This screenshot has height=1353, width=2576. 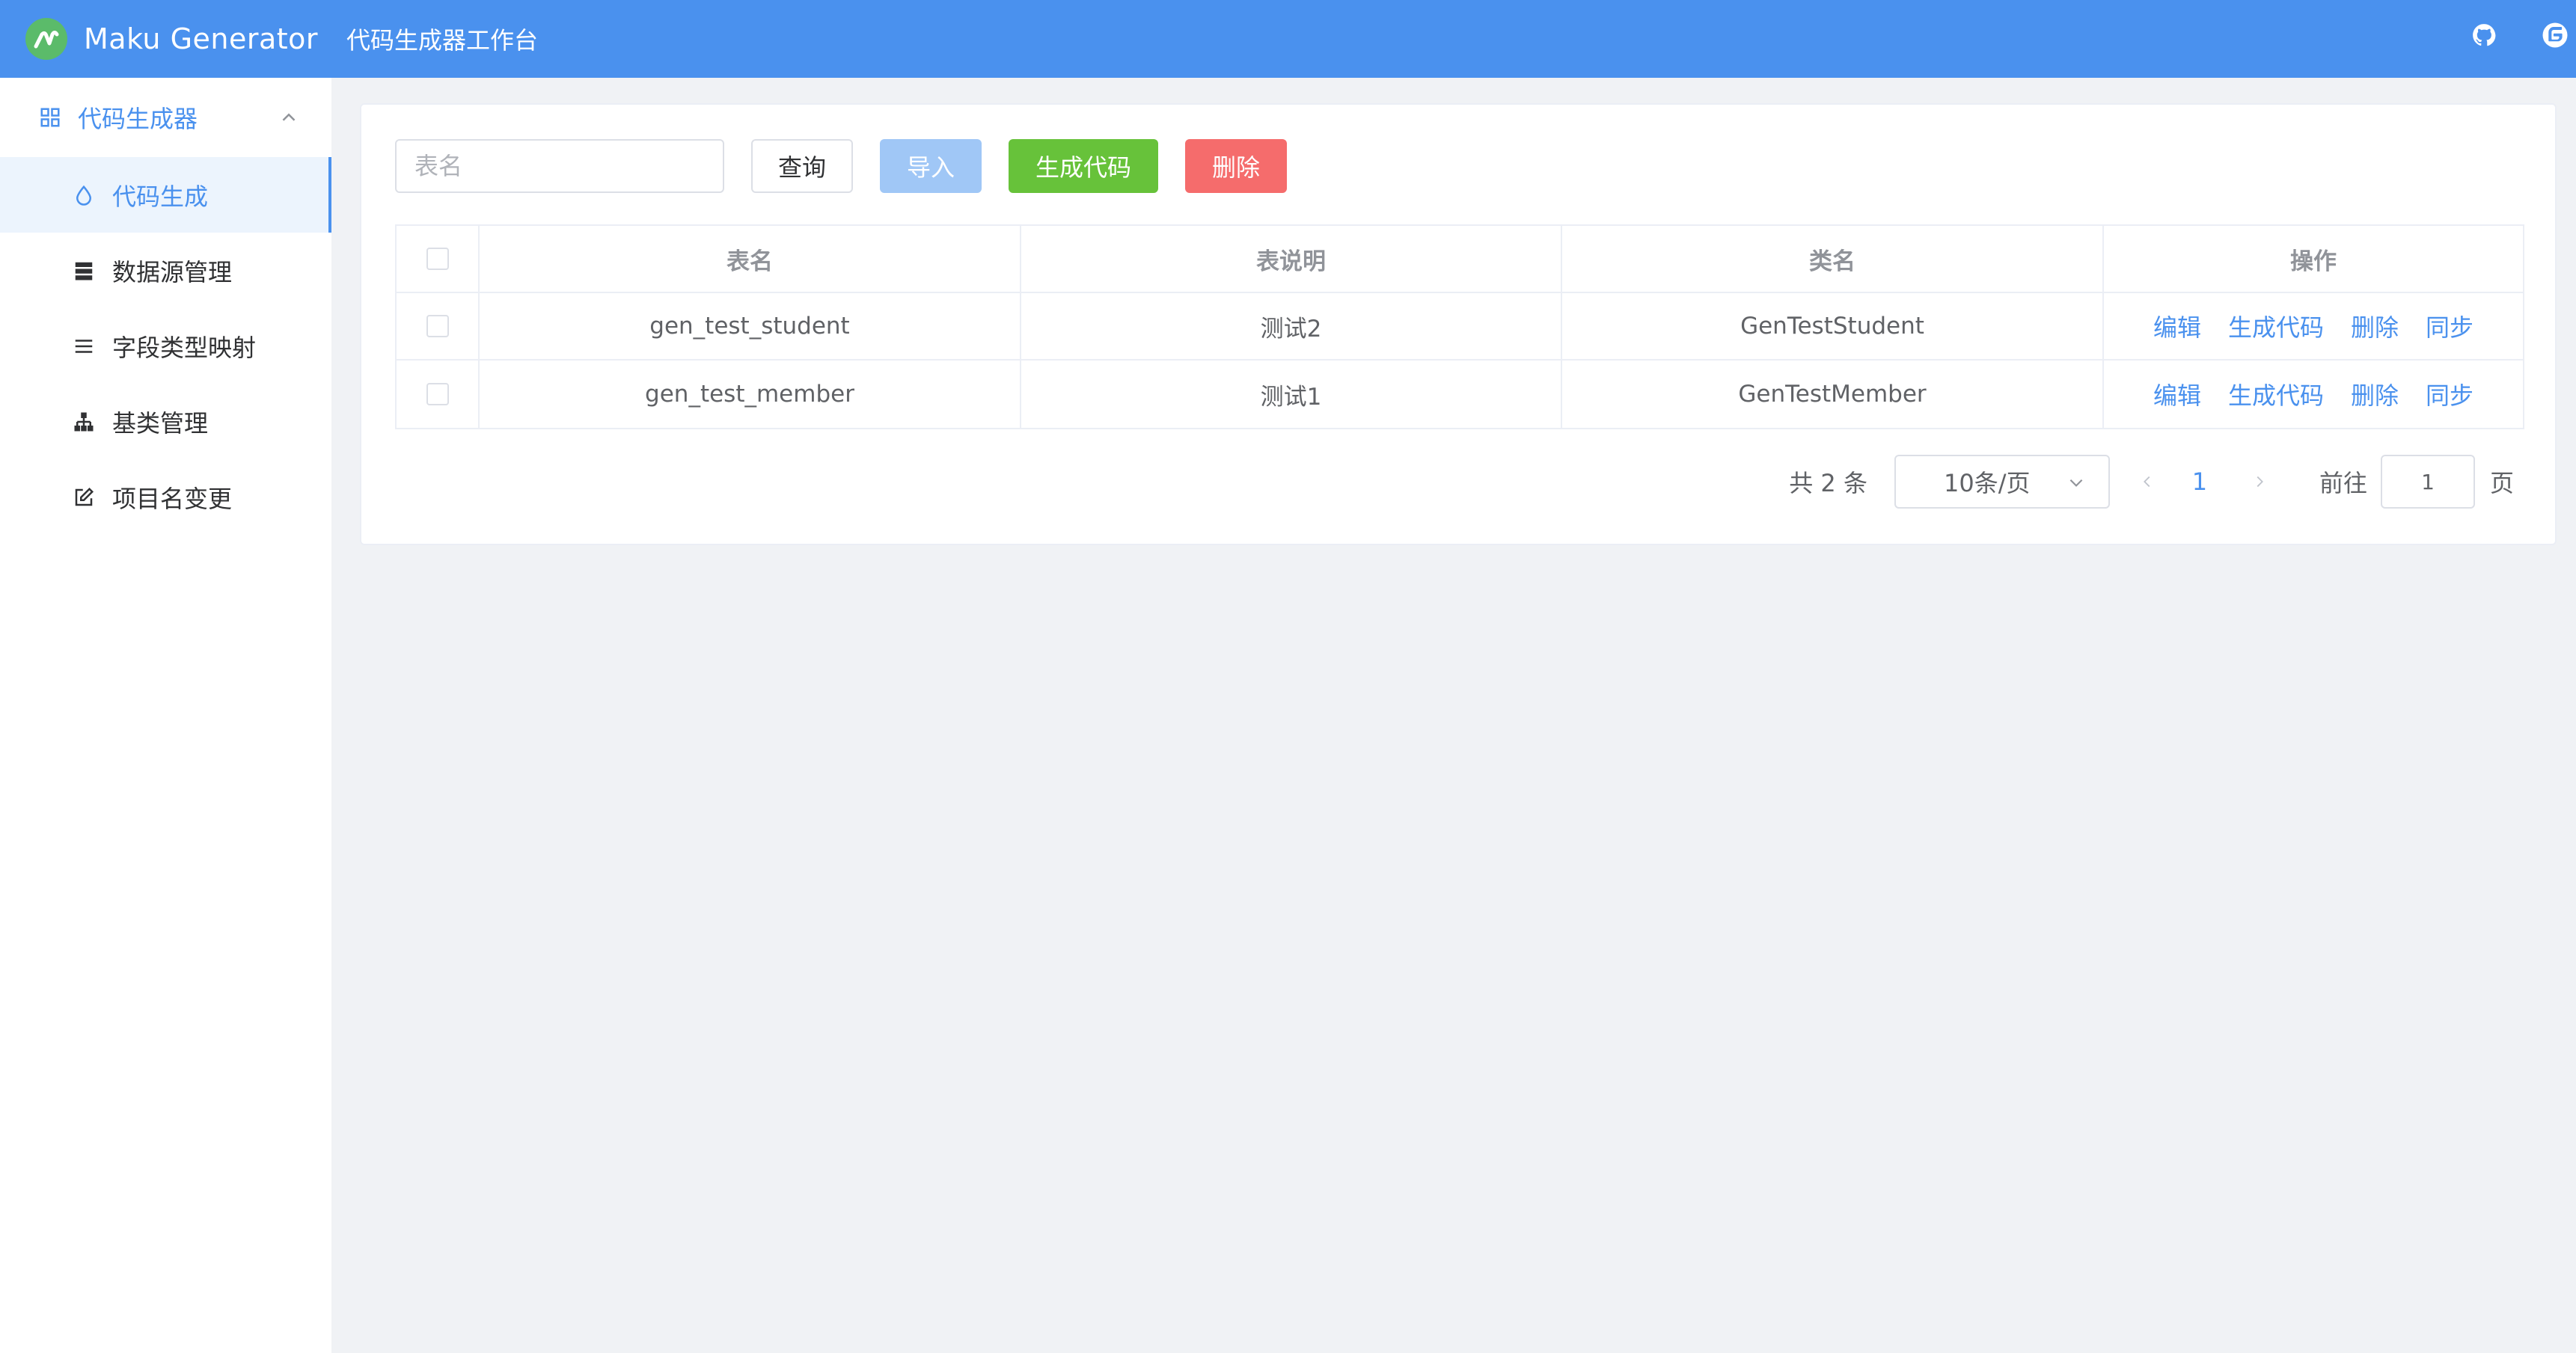 What do you see at coordinates (84, 497) in the screenshot?
I see `edit-icon` at bounding box center [84, 497].